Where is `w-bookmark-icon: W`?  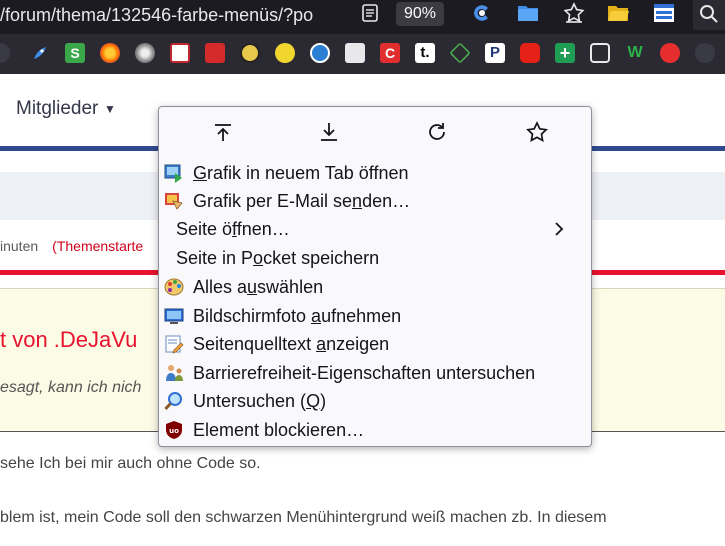
w-bookmark-icon: W is located at coordinates (635, 53).